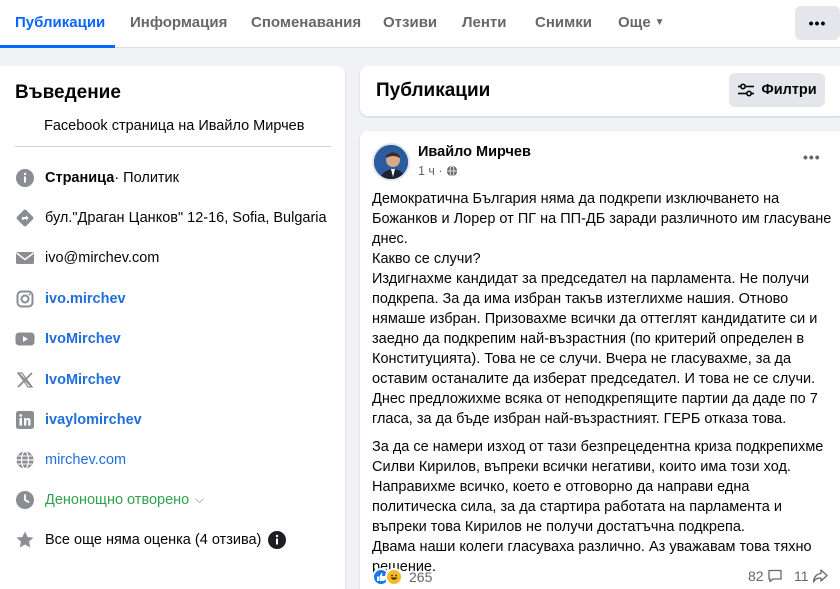  Describe the element at coordinates (173, 146) in the screenshot. I see `divider` at that location.